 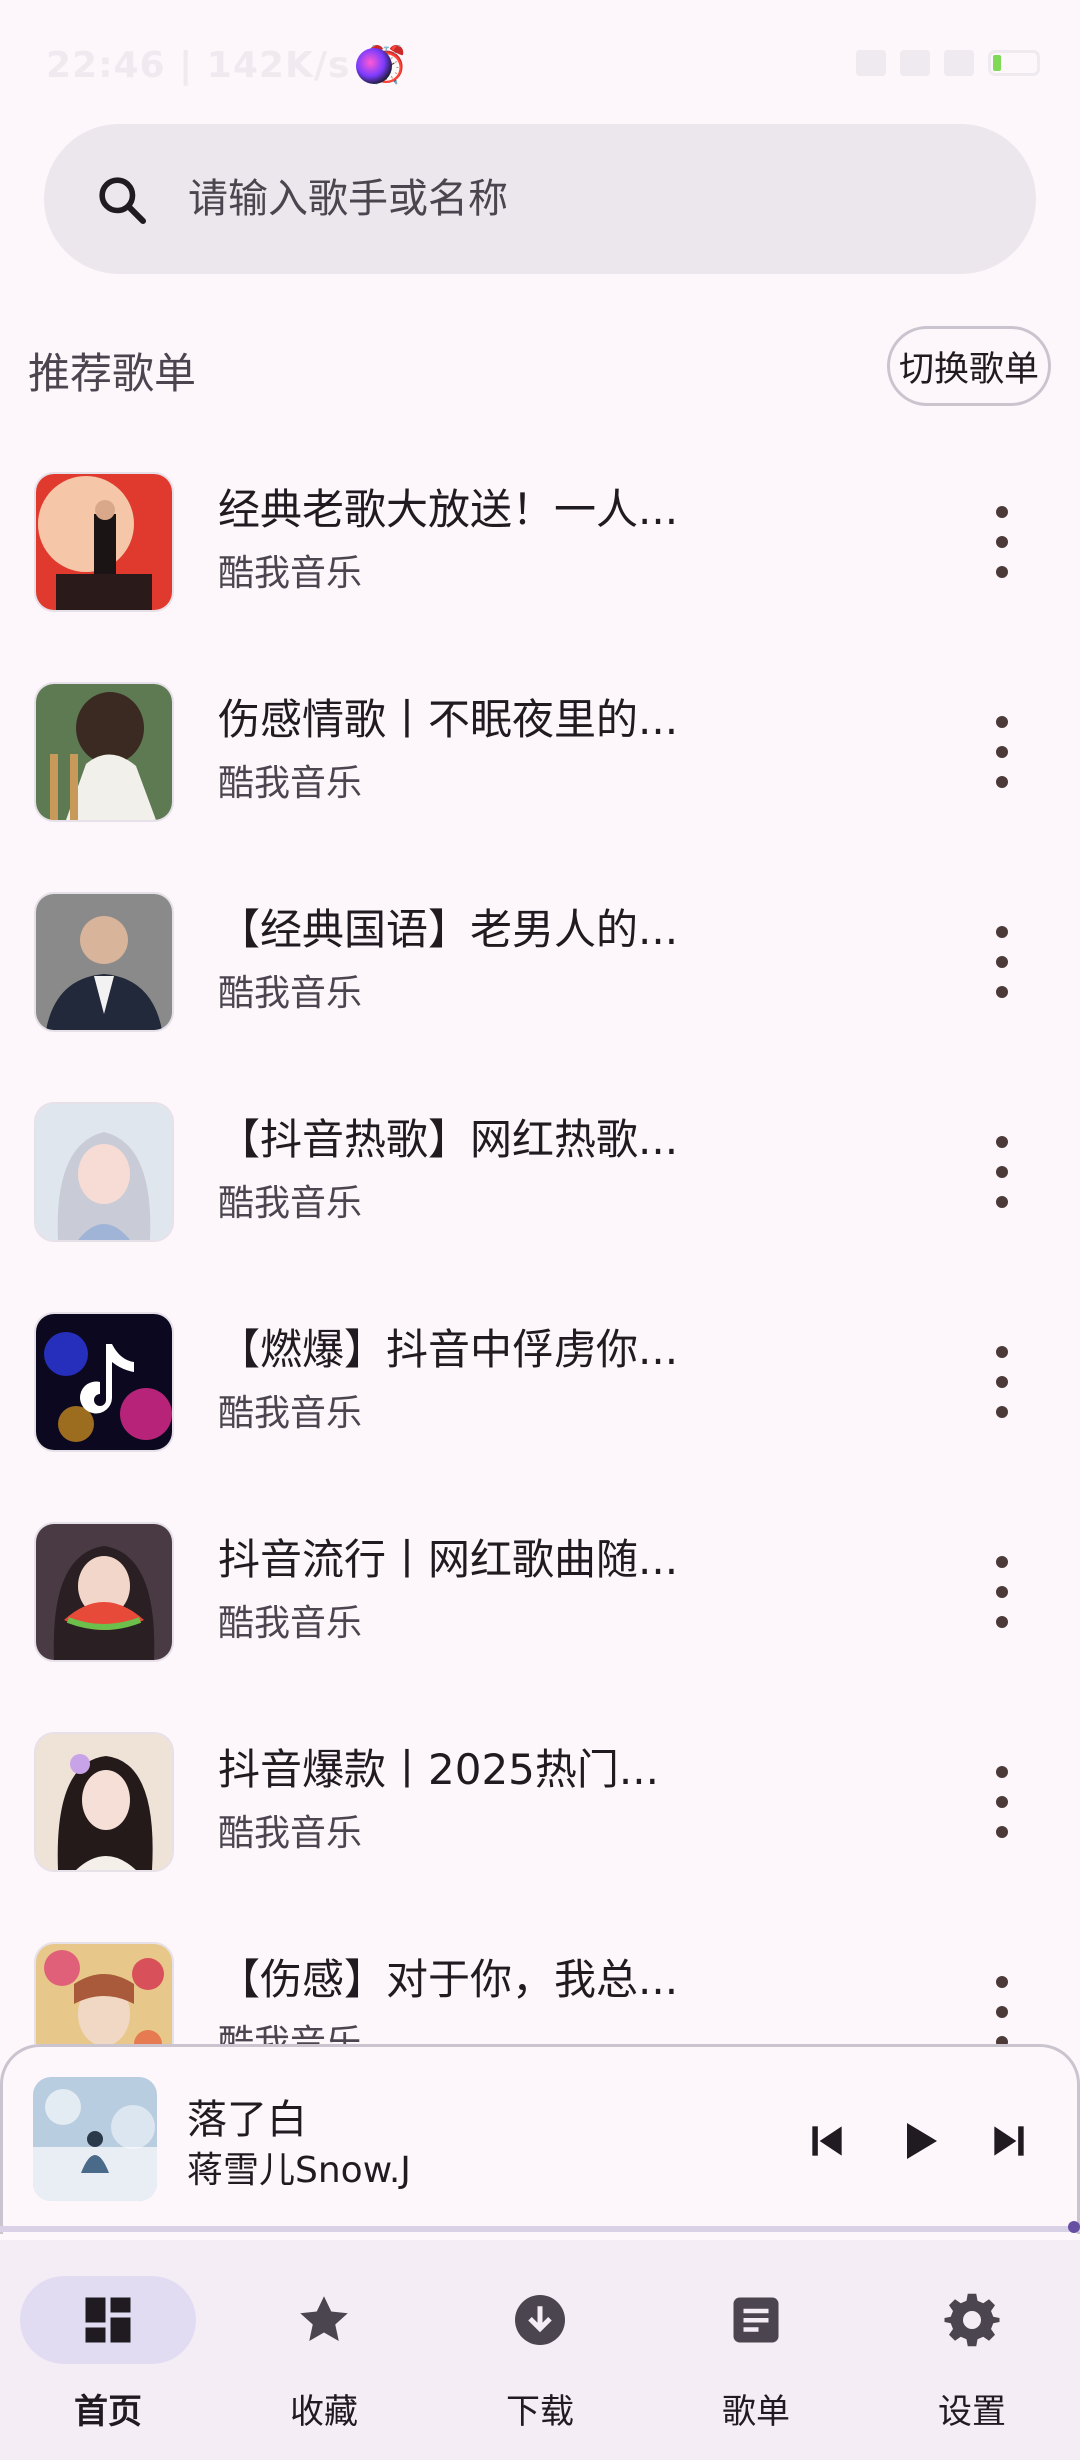 What do you see at coordinates (540, 2354) in the screenshot?
I see `nav-item-download: 下载` at bounding box center [540, 2354].